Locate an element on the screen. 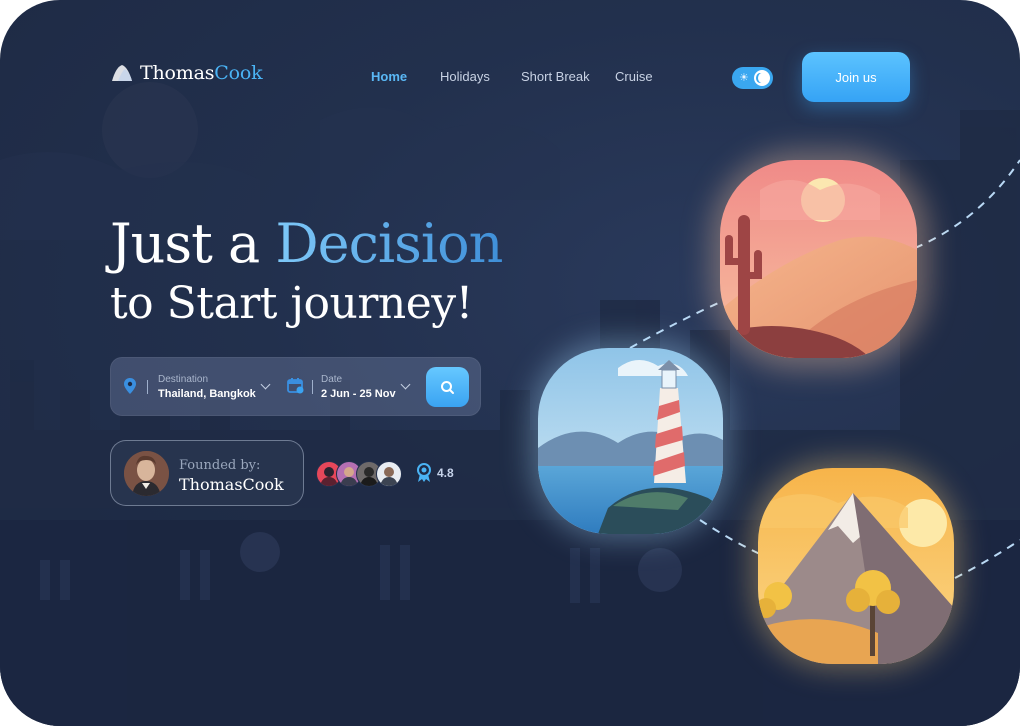 The height and width of the screenshot is (726, 1020). location-pin-icon is located at coordinates (130, 386).